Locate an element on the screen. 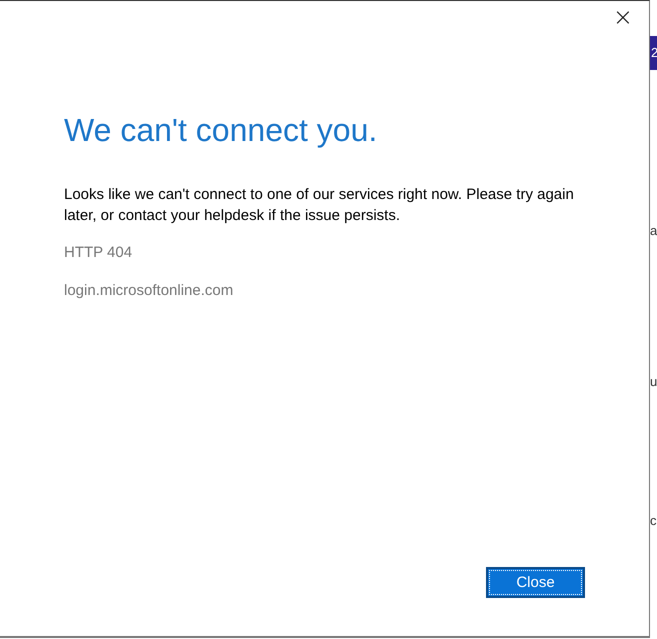 The image size is (657, 639). text-fragment: u is located at coordinates (653, 381).